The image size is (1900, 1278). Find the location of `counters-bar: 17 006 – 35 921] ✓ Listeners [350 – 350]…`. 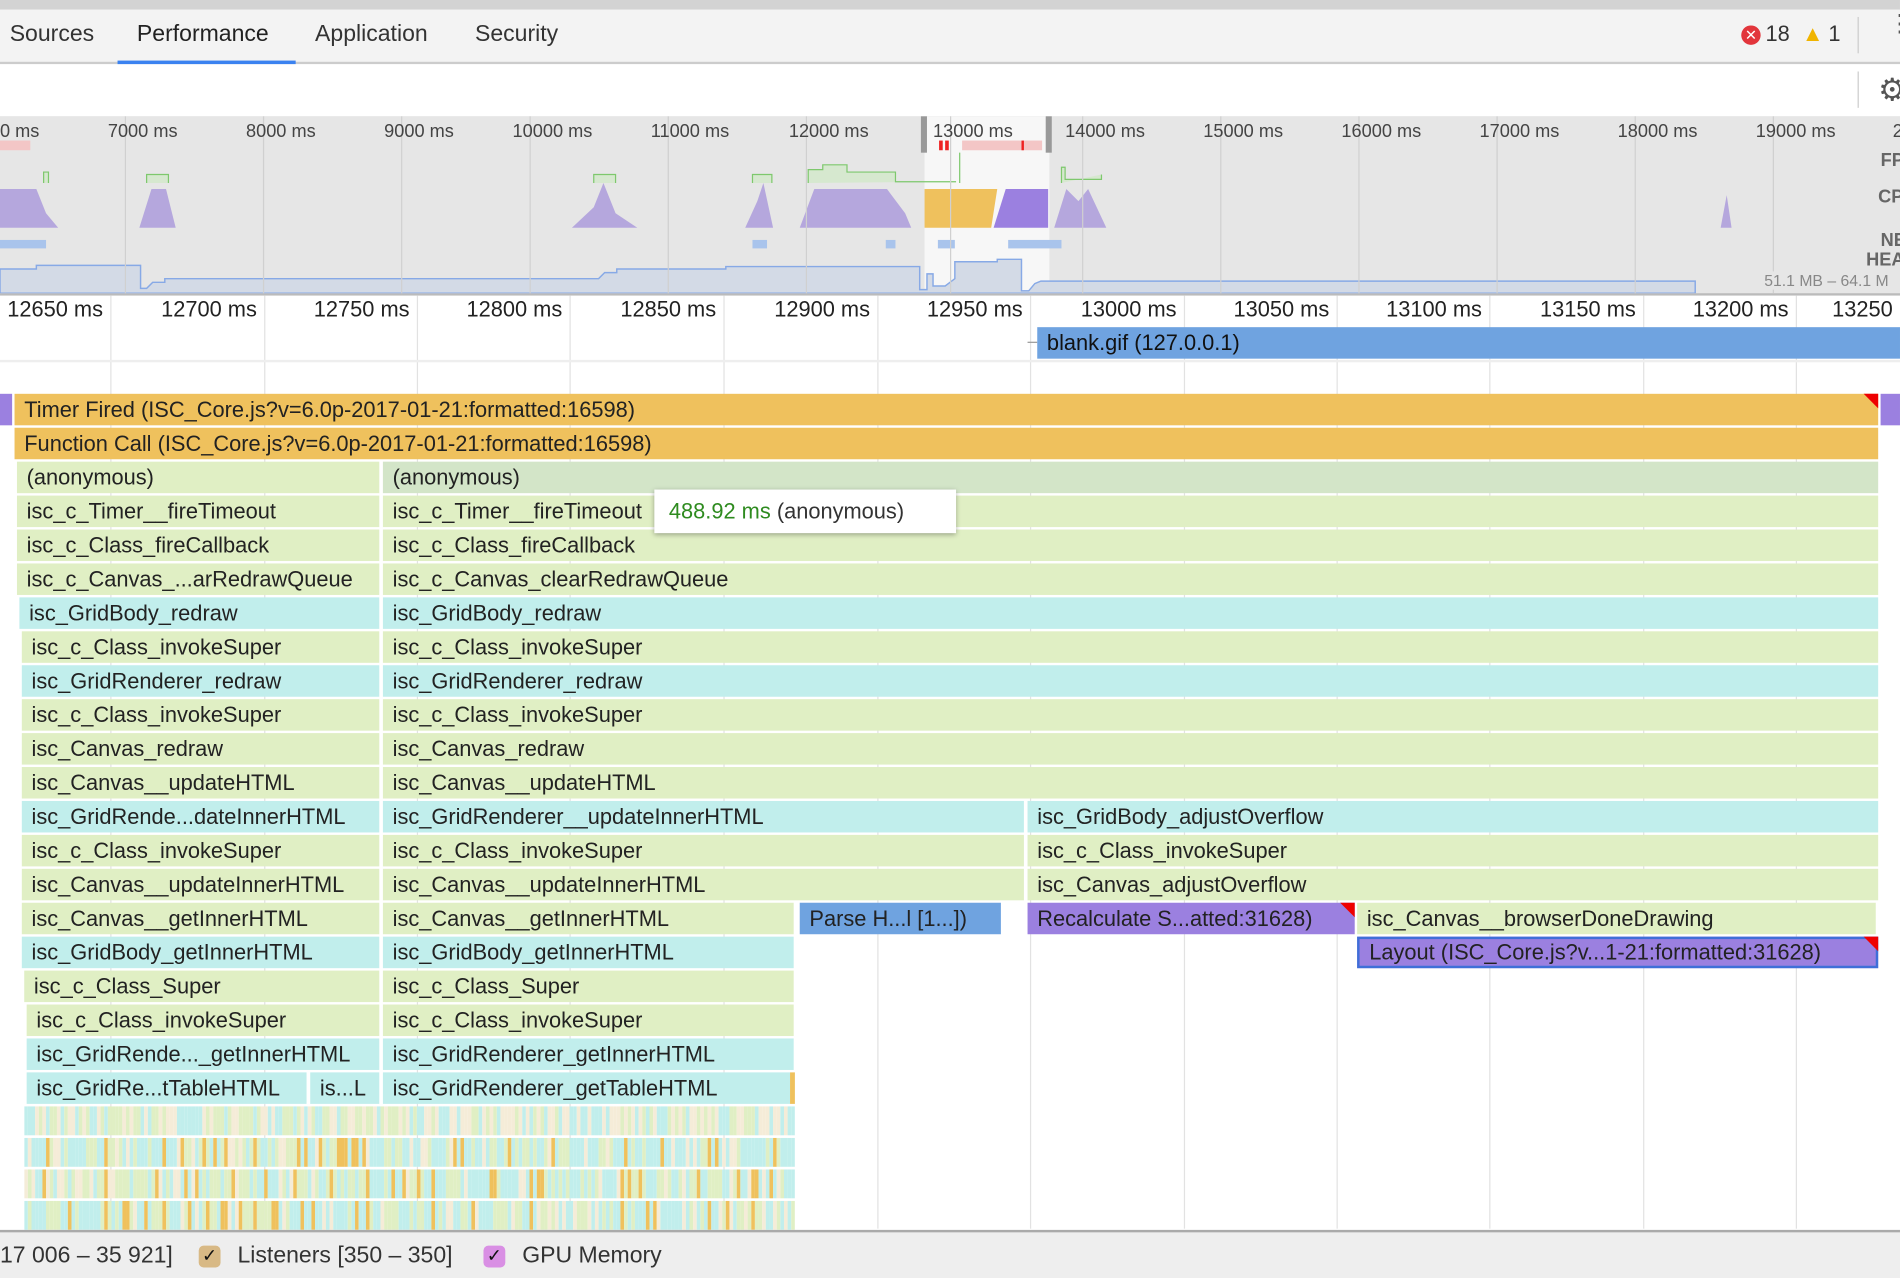

counters-bar: 17 006 – 35 921] ✓ Listeners [350 – 350]… is located at coordinates (950, 1253).